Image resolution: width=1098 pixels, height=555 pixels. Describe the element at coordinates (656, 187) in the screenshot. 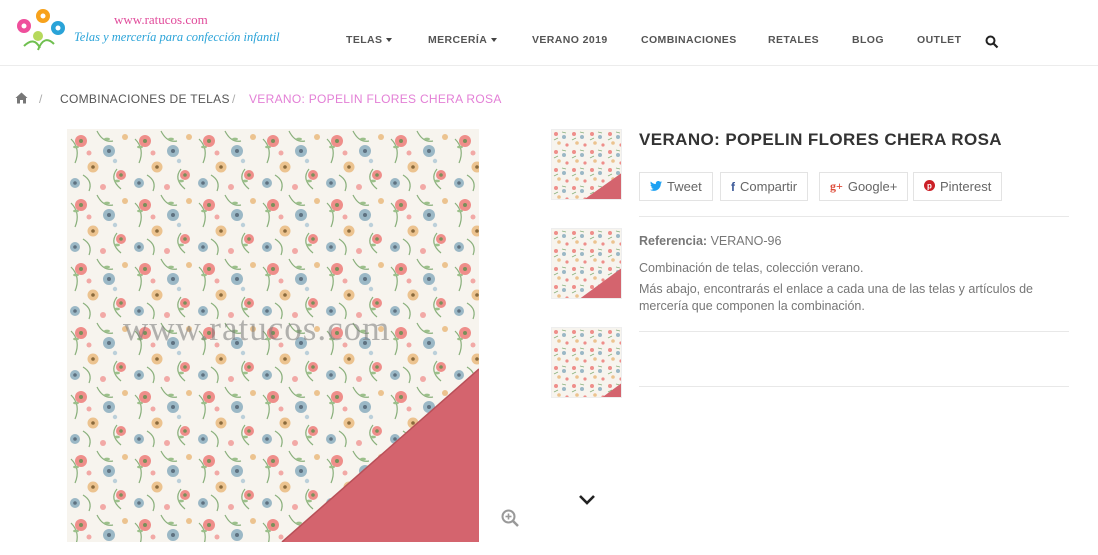

I see `twitter-icon` at that location.